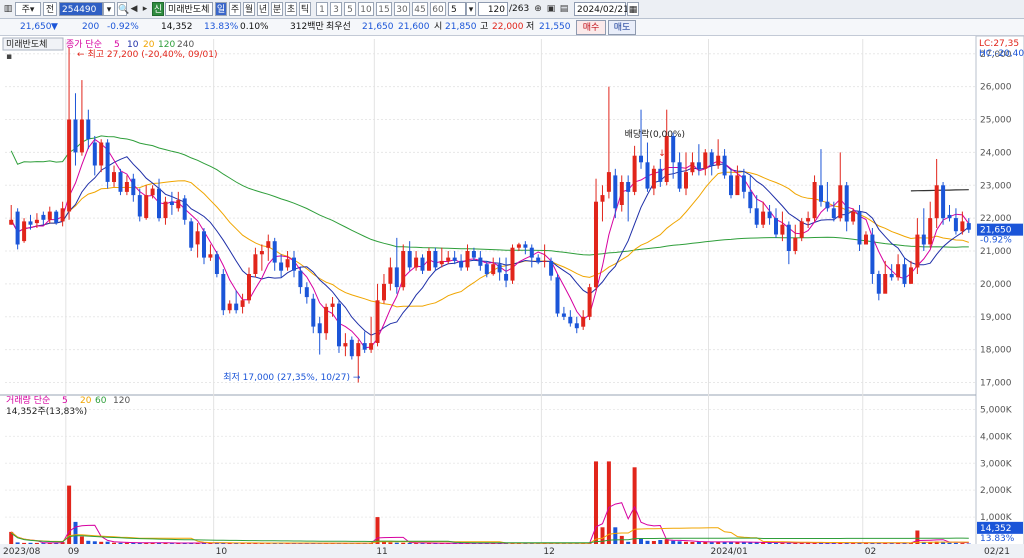 The width and height of the screenshot is (1024, 558). I want to click on period-minute-button: 분, so click(277, 9).